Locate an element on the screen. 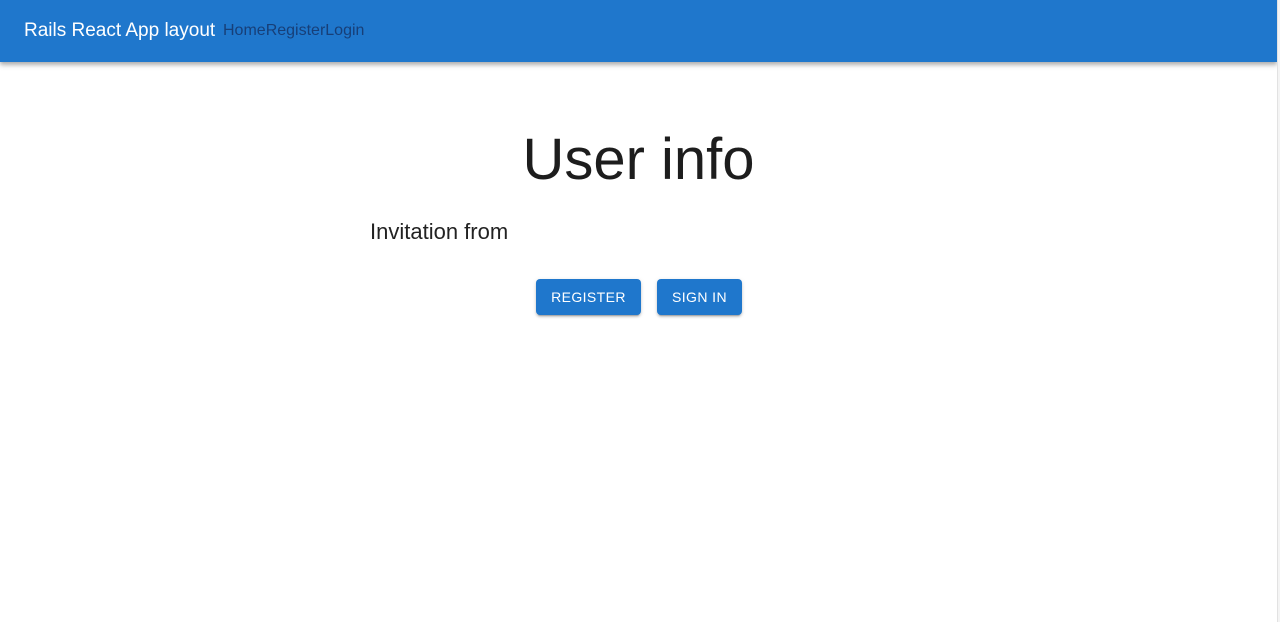  action-buttons: REGISTER SIGN IN is located at coordinates (639, 297).